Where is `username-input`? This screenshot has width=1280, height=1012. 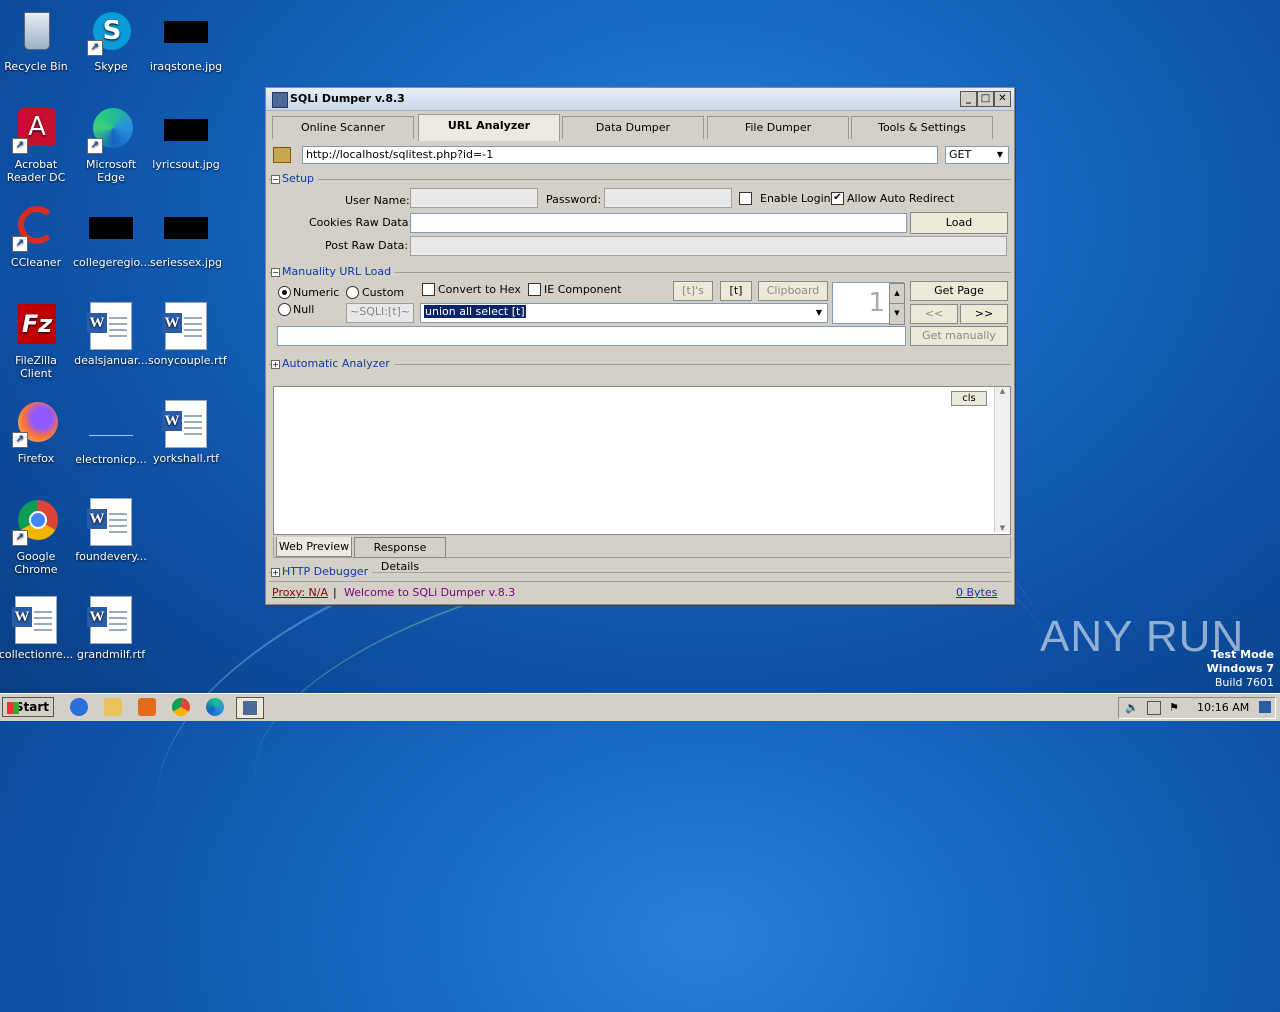
username-input is located at coordinates (474, 198).